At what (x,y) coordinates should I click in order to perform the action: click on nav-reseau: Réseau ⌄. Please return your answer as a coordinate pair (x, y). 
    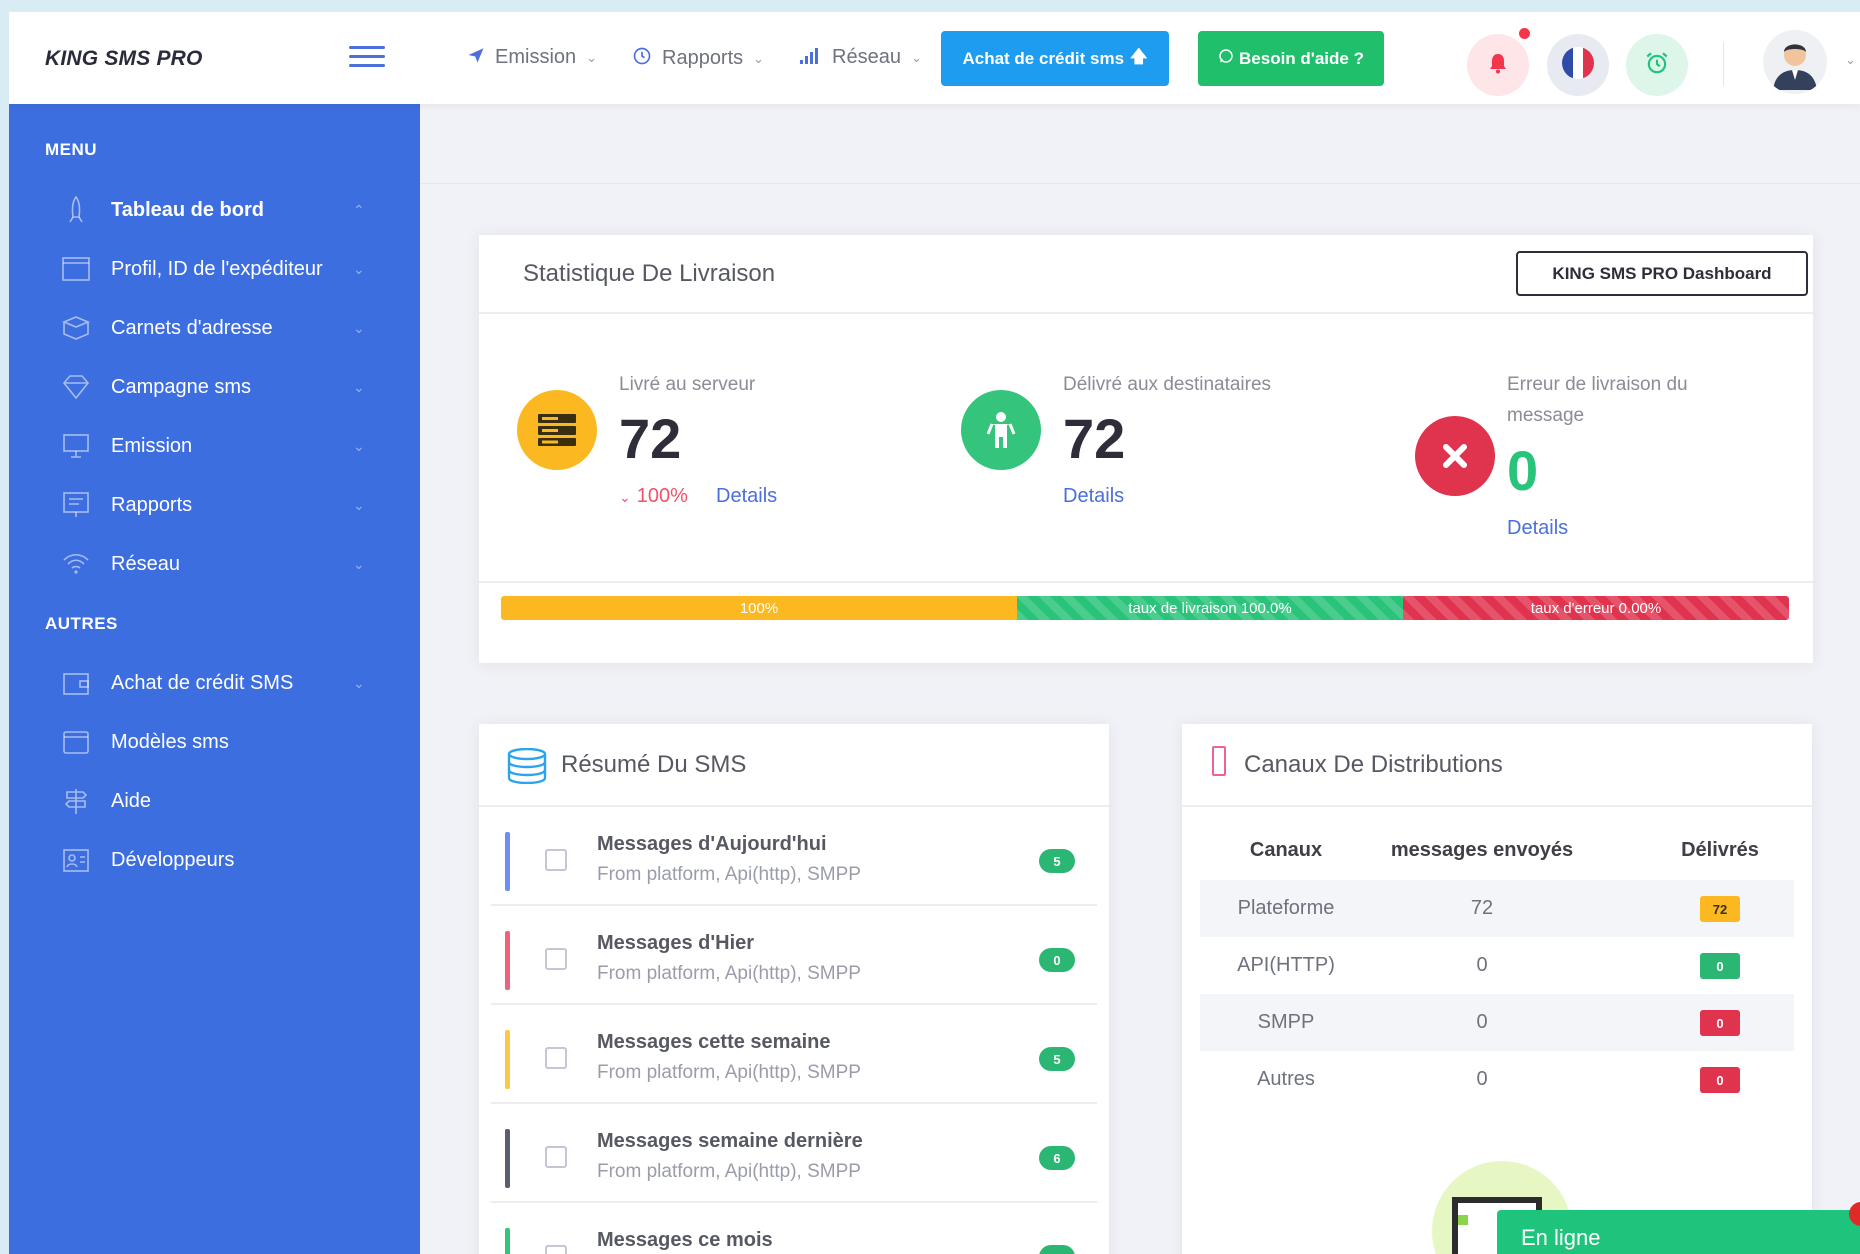
    Looking at the image, I should click on (861, 57).